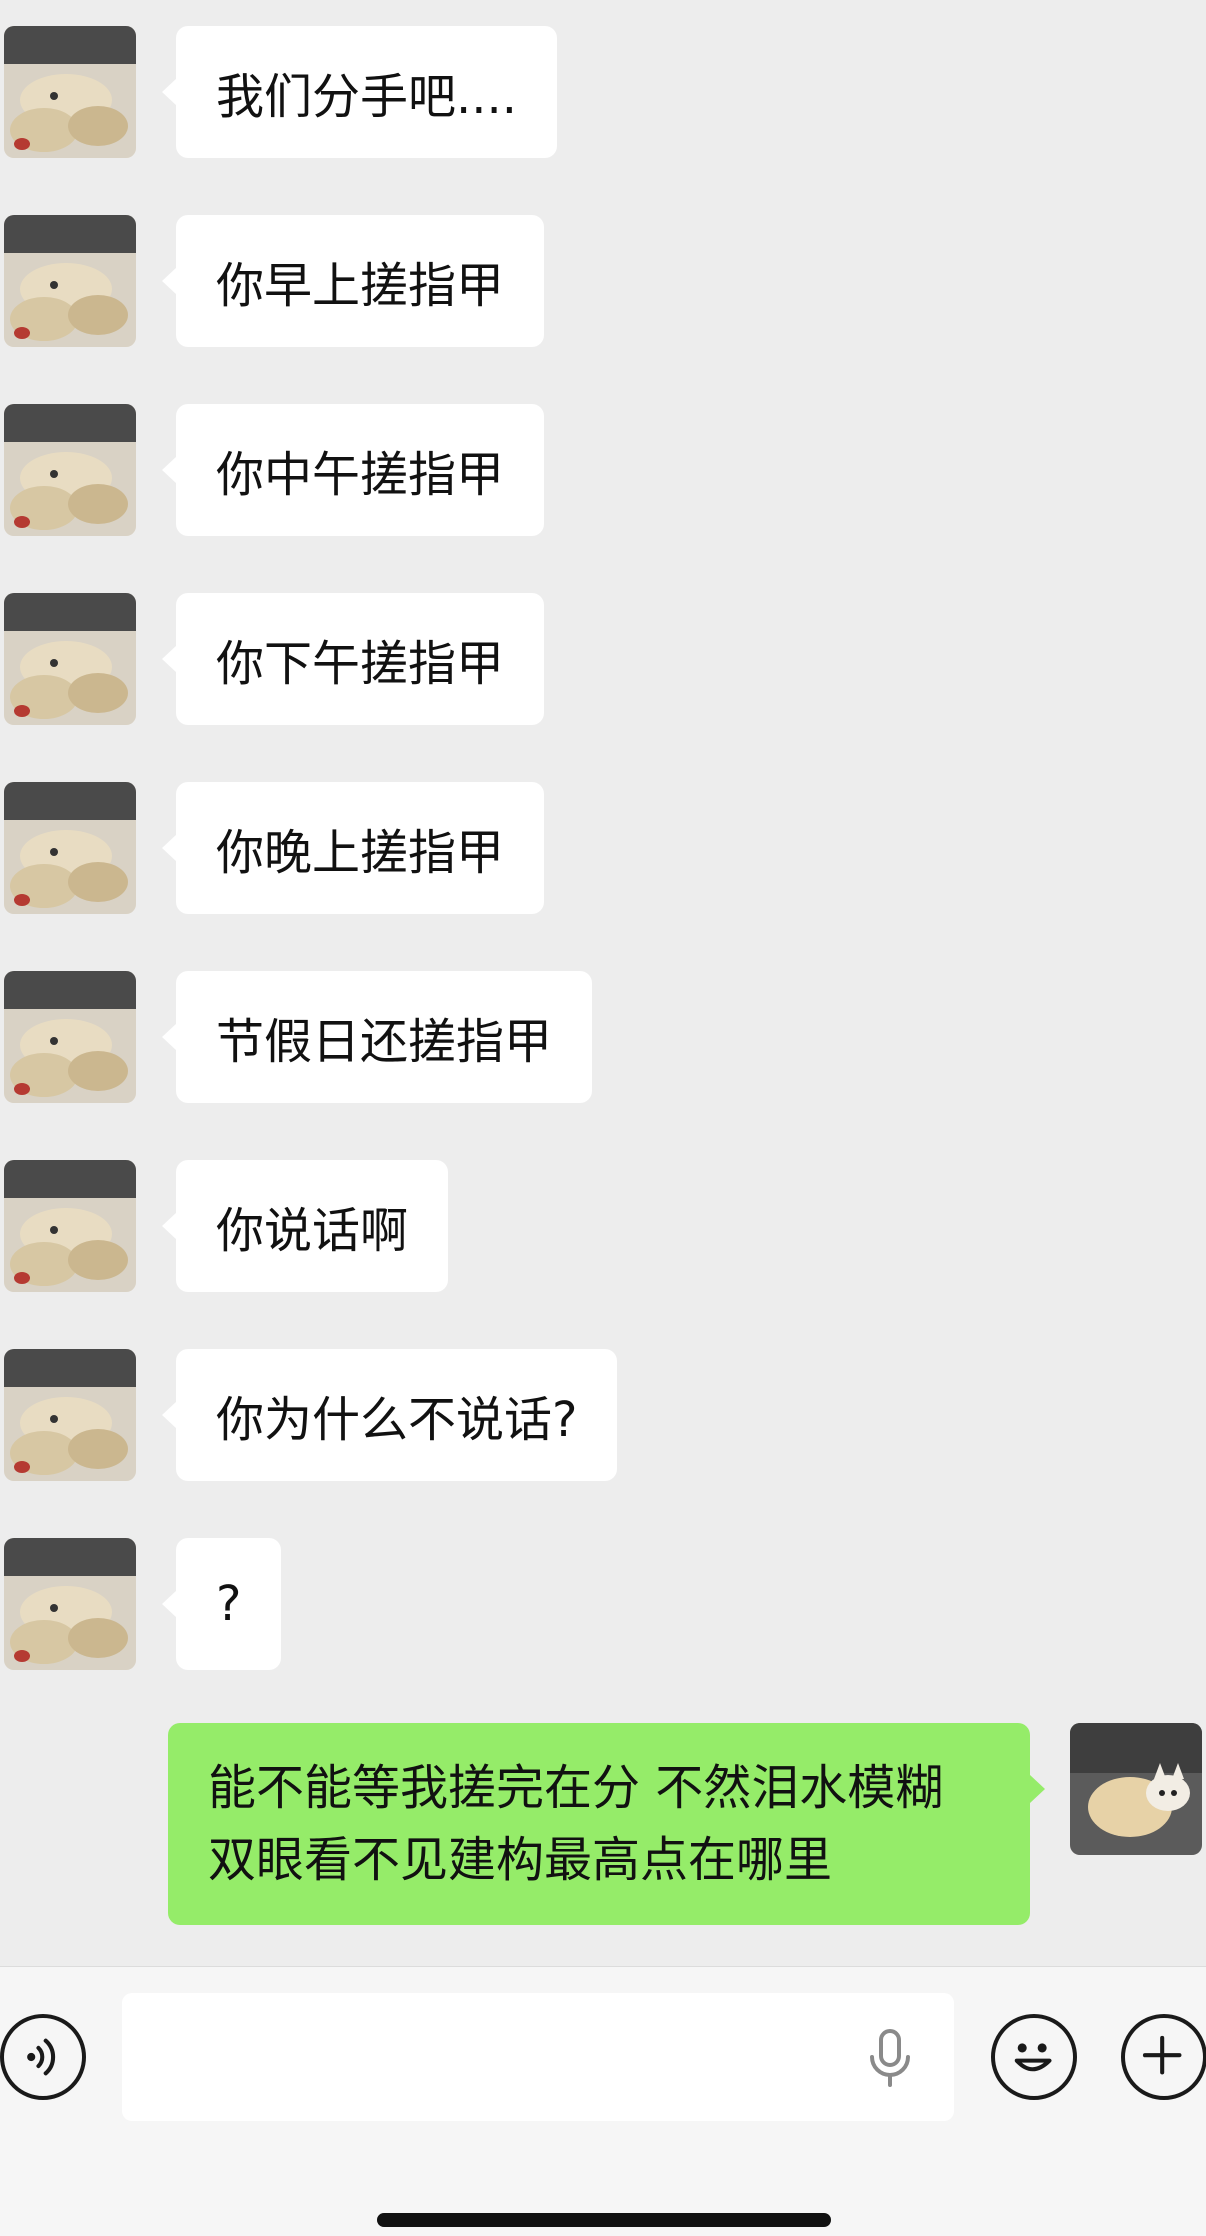 This screenshot has width=1206, height=2236. I want to click on emoji-button, so click(1034, 2057).